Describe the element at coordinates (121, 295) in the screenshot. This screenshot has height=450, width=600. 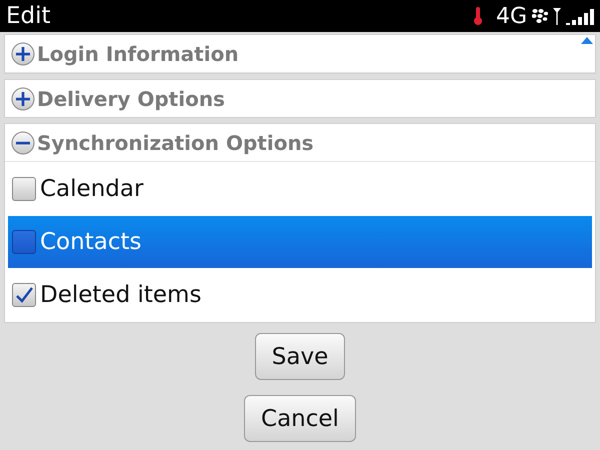
I see `item-label: Deleted items` at that location.